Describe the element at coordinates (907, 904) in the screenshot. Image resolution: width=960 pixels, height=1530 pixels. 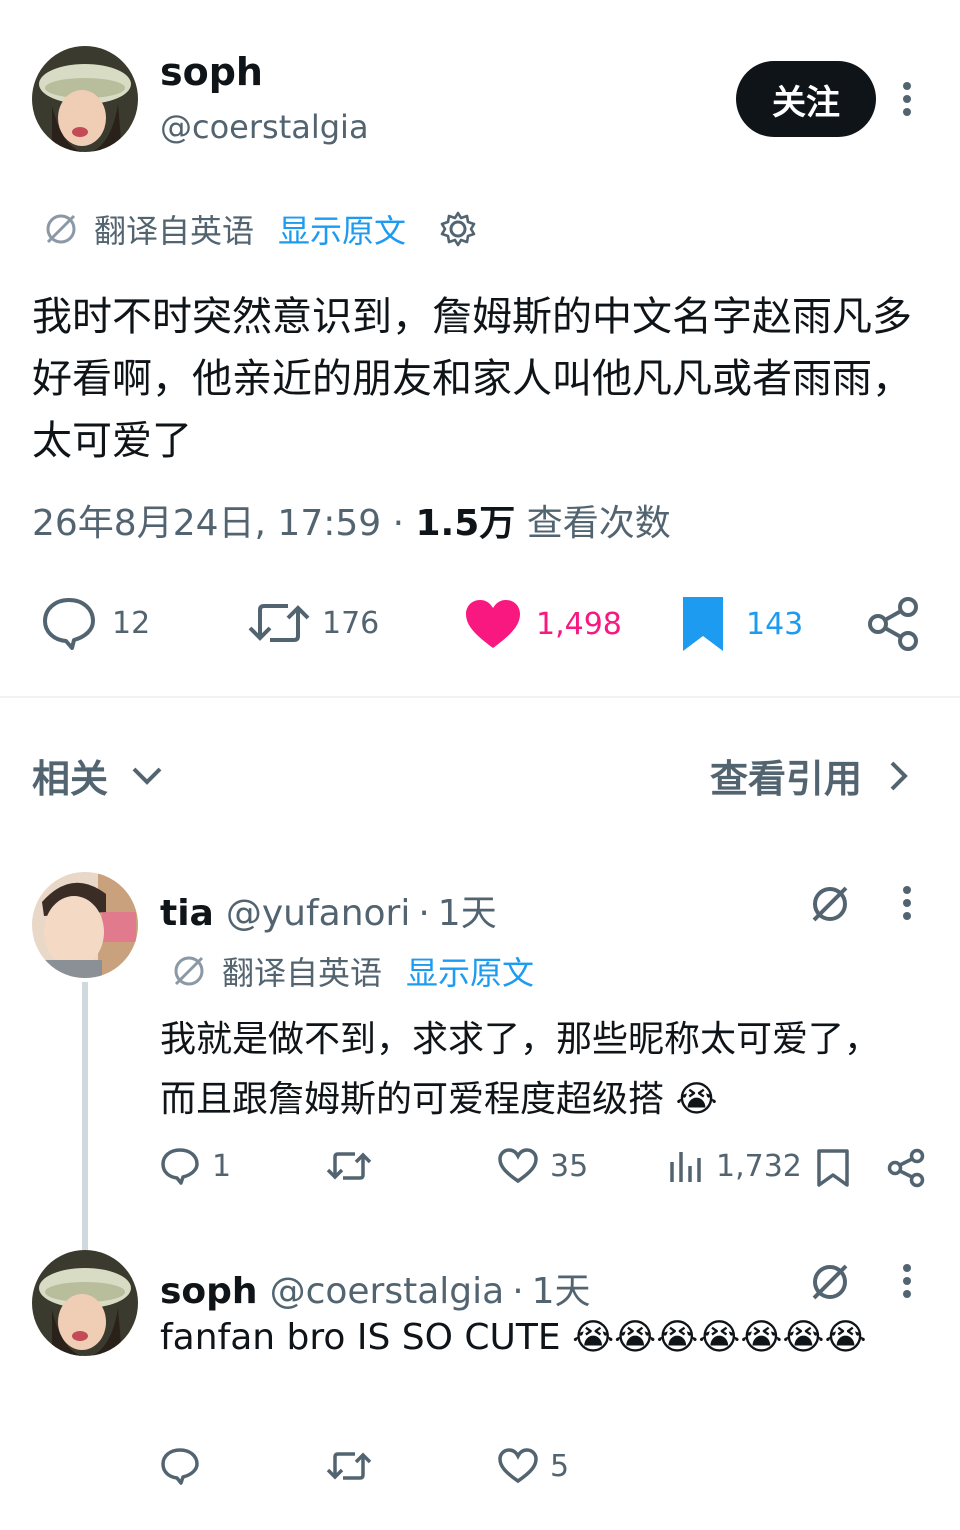
I see `reply1-more-icon` at that location.